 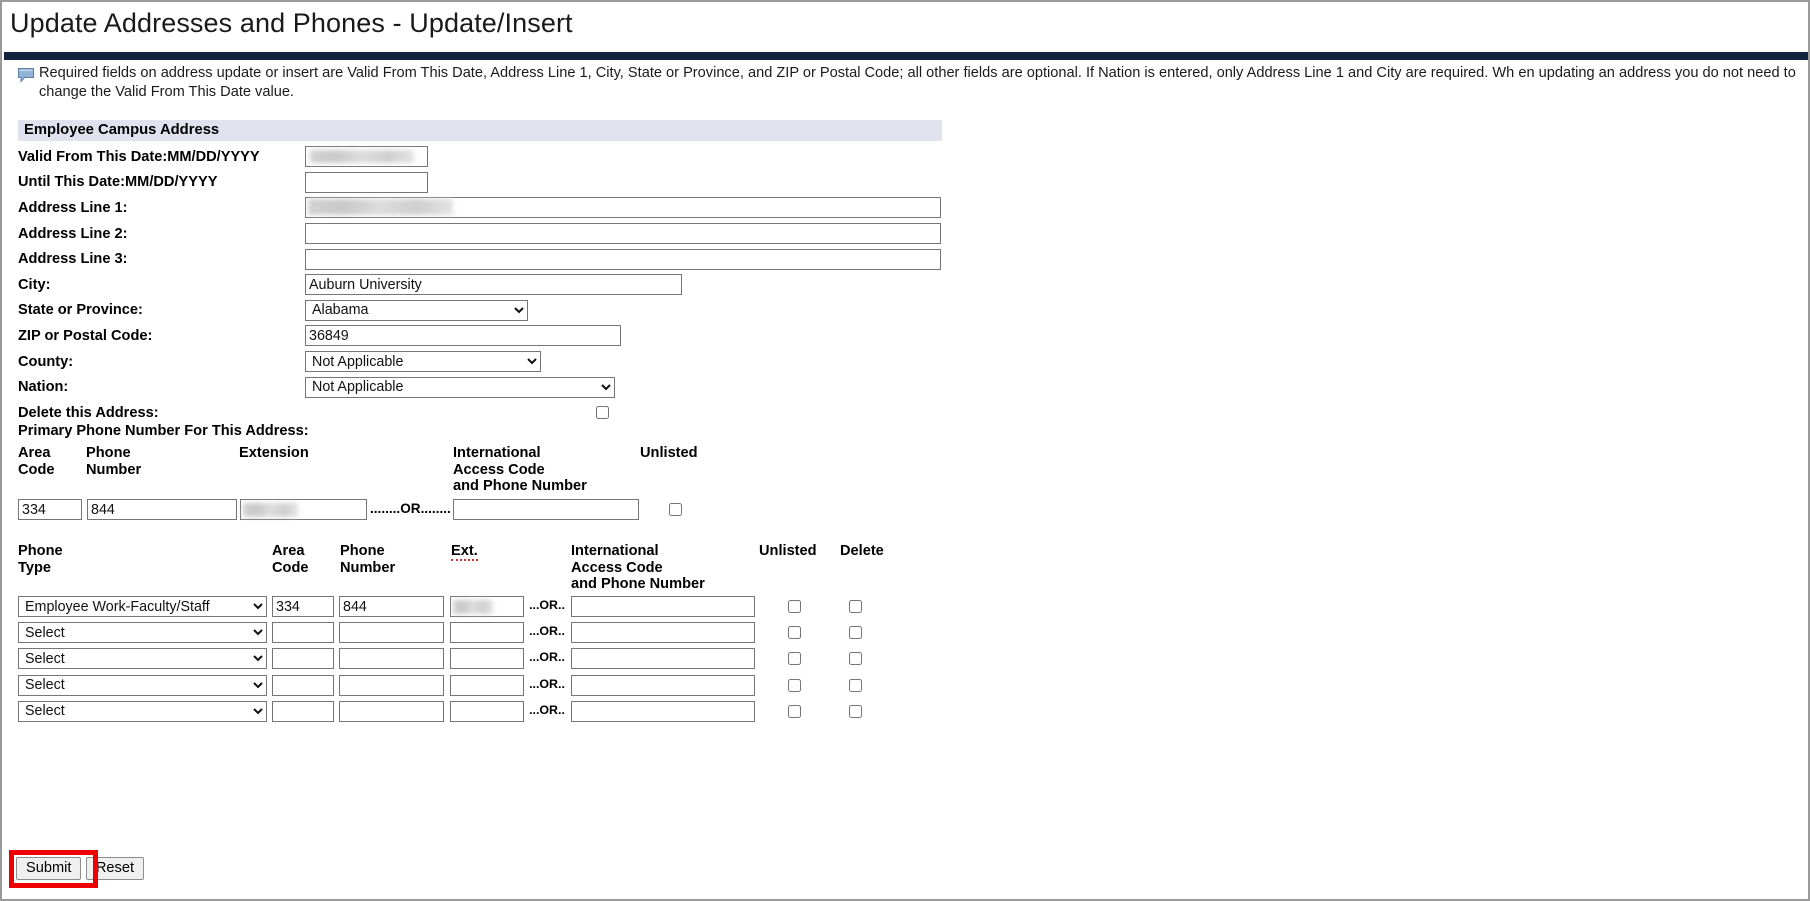 What do you see at coordinates (303, 509) in the screenshot?
I see `primary-extension-input` at bounding box center [303, 509].